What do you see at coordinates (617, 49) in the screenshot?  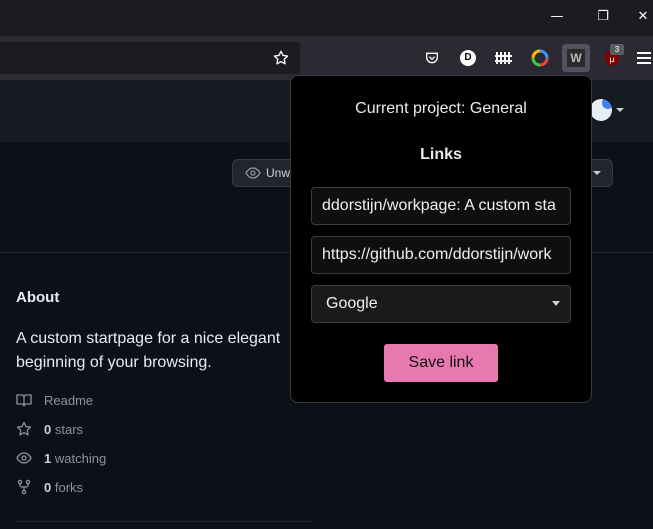 I see `ublock-badge: 3` at bounding box center [617, 49].